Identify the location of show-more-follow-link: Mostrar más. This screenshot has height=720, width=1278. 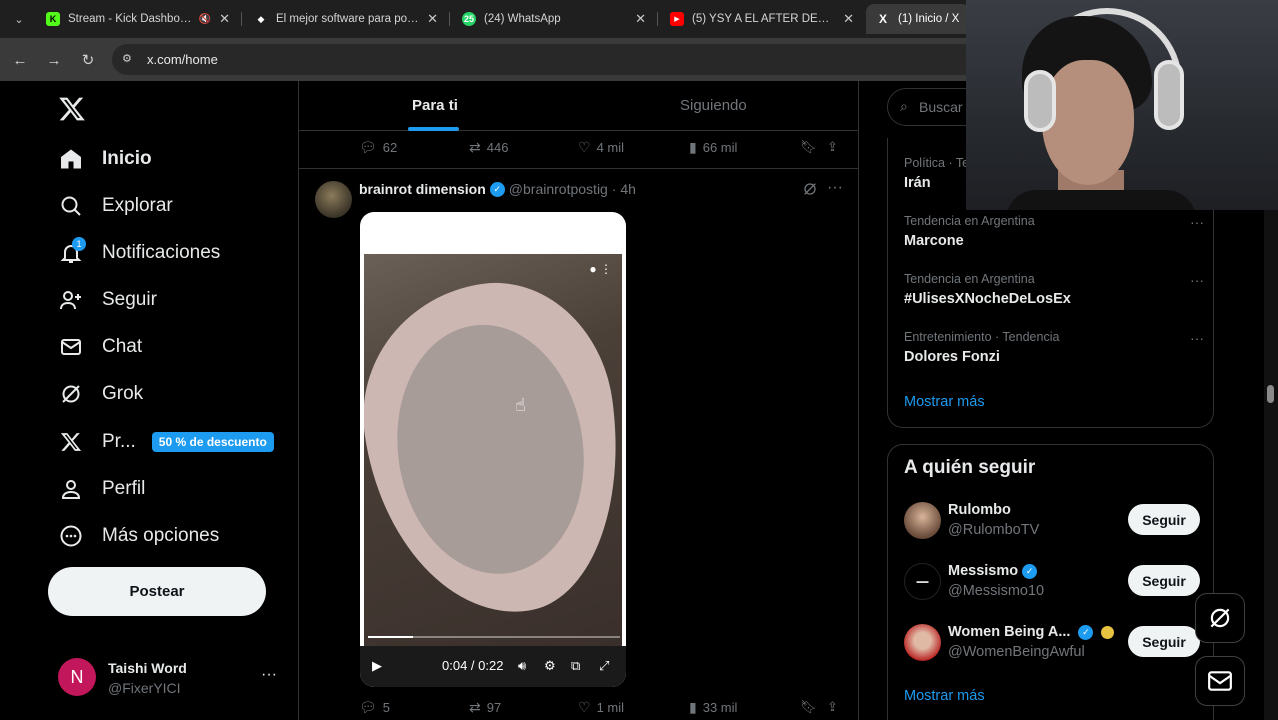
(944, 696).